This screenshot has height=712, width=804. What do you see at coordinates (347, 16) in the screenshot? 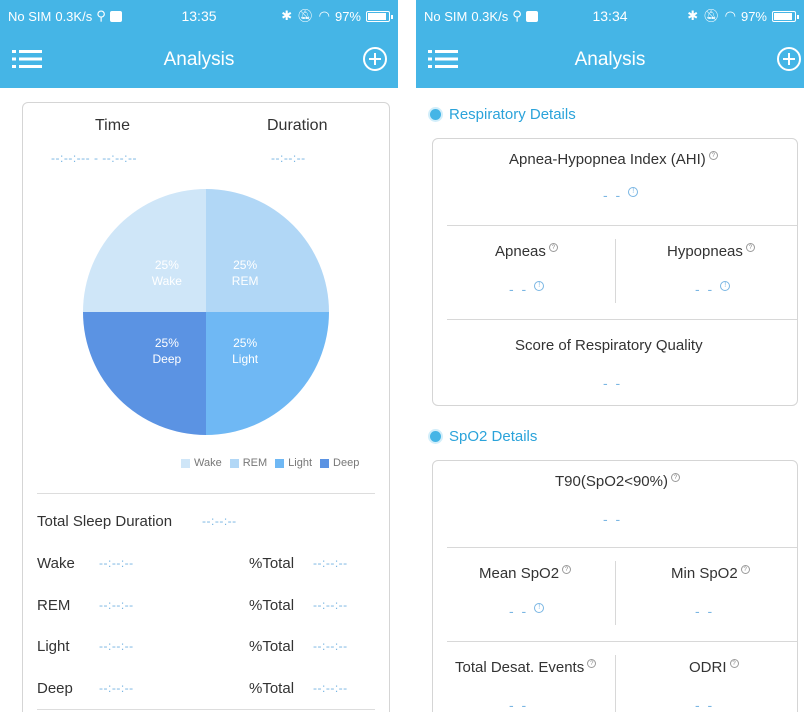
I see `battery-percent: 97%` at bounding box center [347, 16].